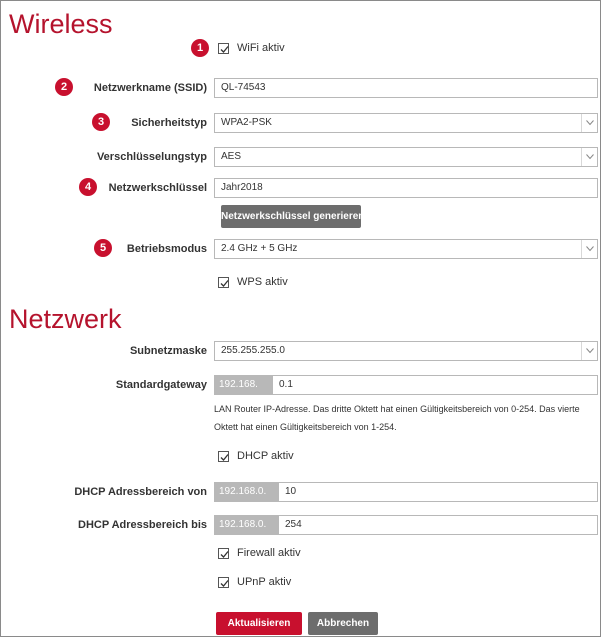 The width and height of the screenshot is (601, 637). I want to click on dhcp-from-label: DHCP Adressbereich von, so click(140, 492).